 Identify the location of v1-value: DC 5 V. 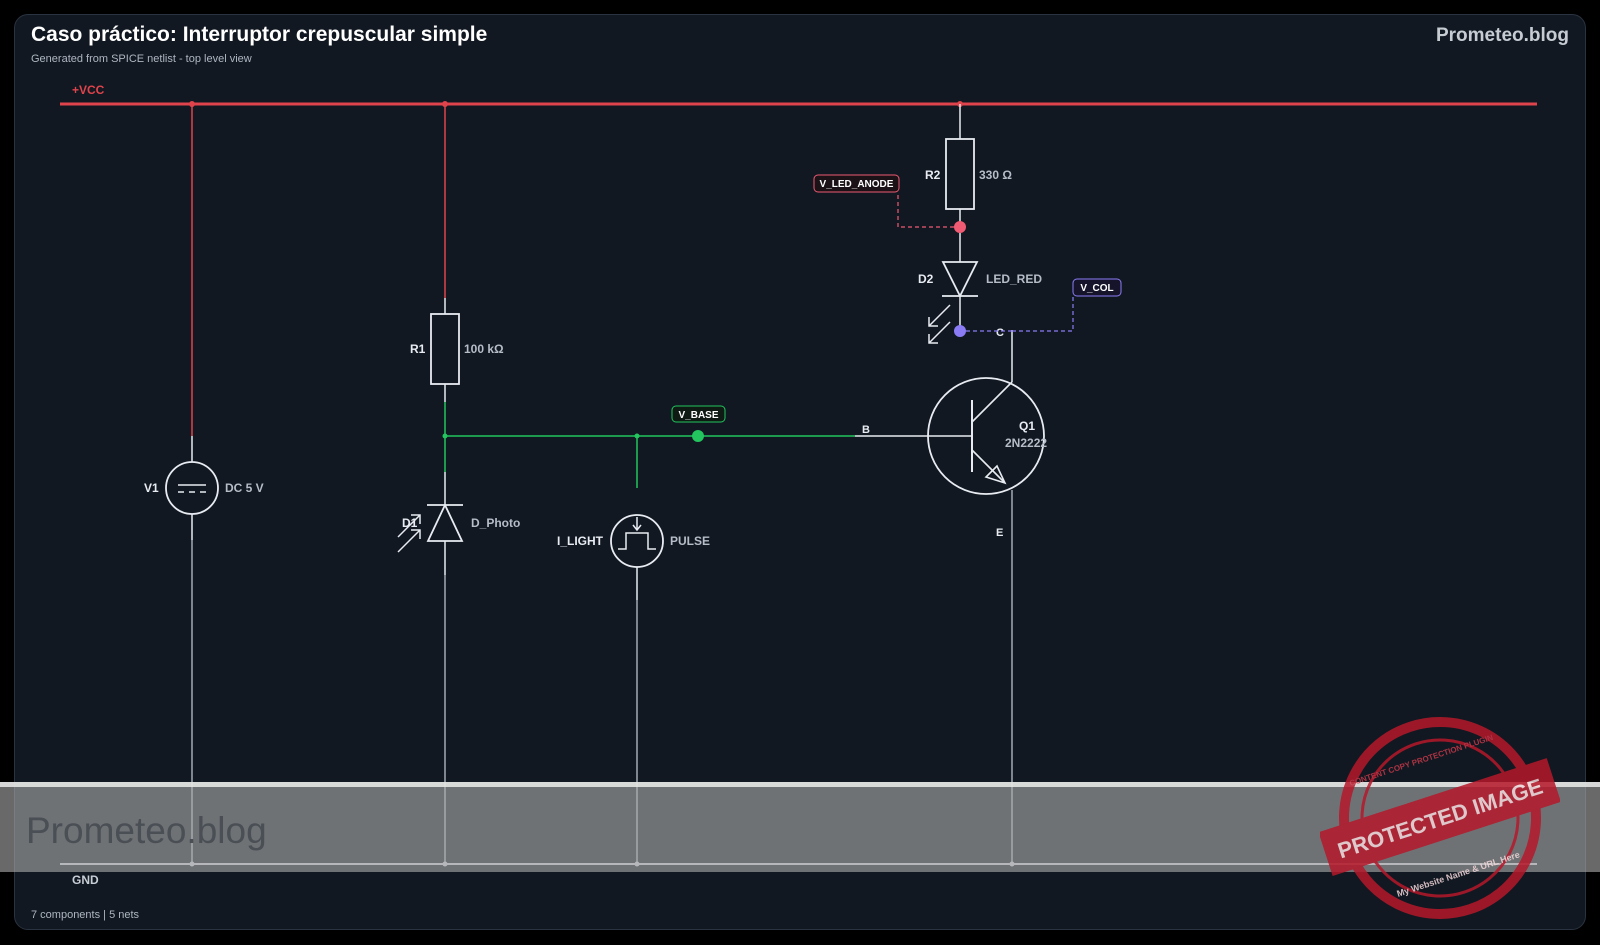
(244, 488).